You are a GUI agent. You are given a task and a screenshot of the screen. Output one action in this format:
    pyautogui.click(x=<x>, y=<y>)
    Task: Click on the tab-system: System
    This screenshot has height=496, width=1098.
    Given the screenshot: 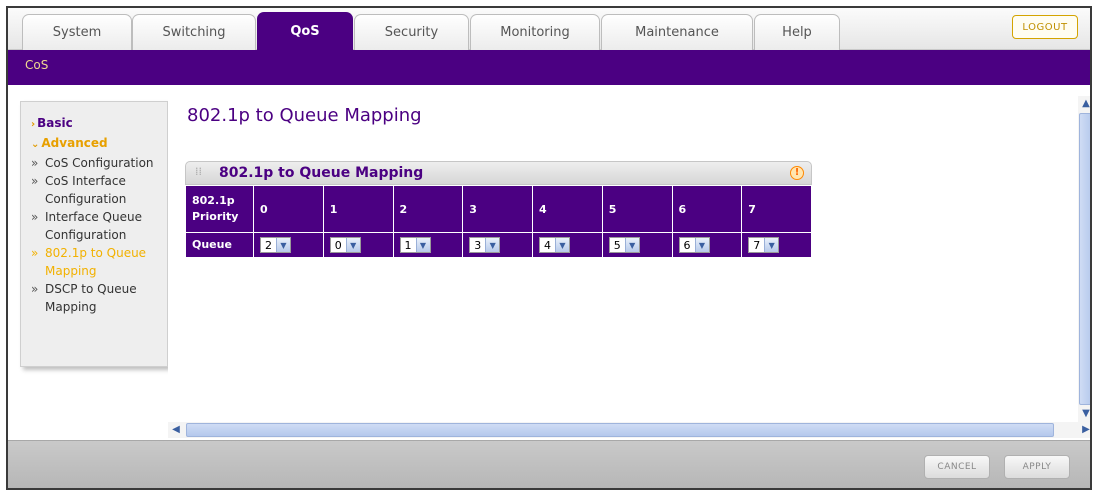 What is the action you would take?
    pyautogui.click(x=77, y=32)
    